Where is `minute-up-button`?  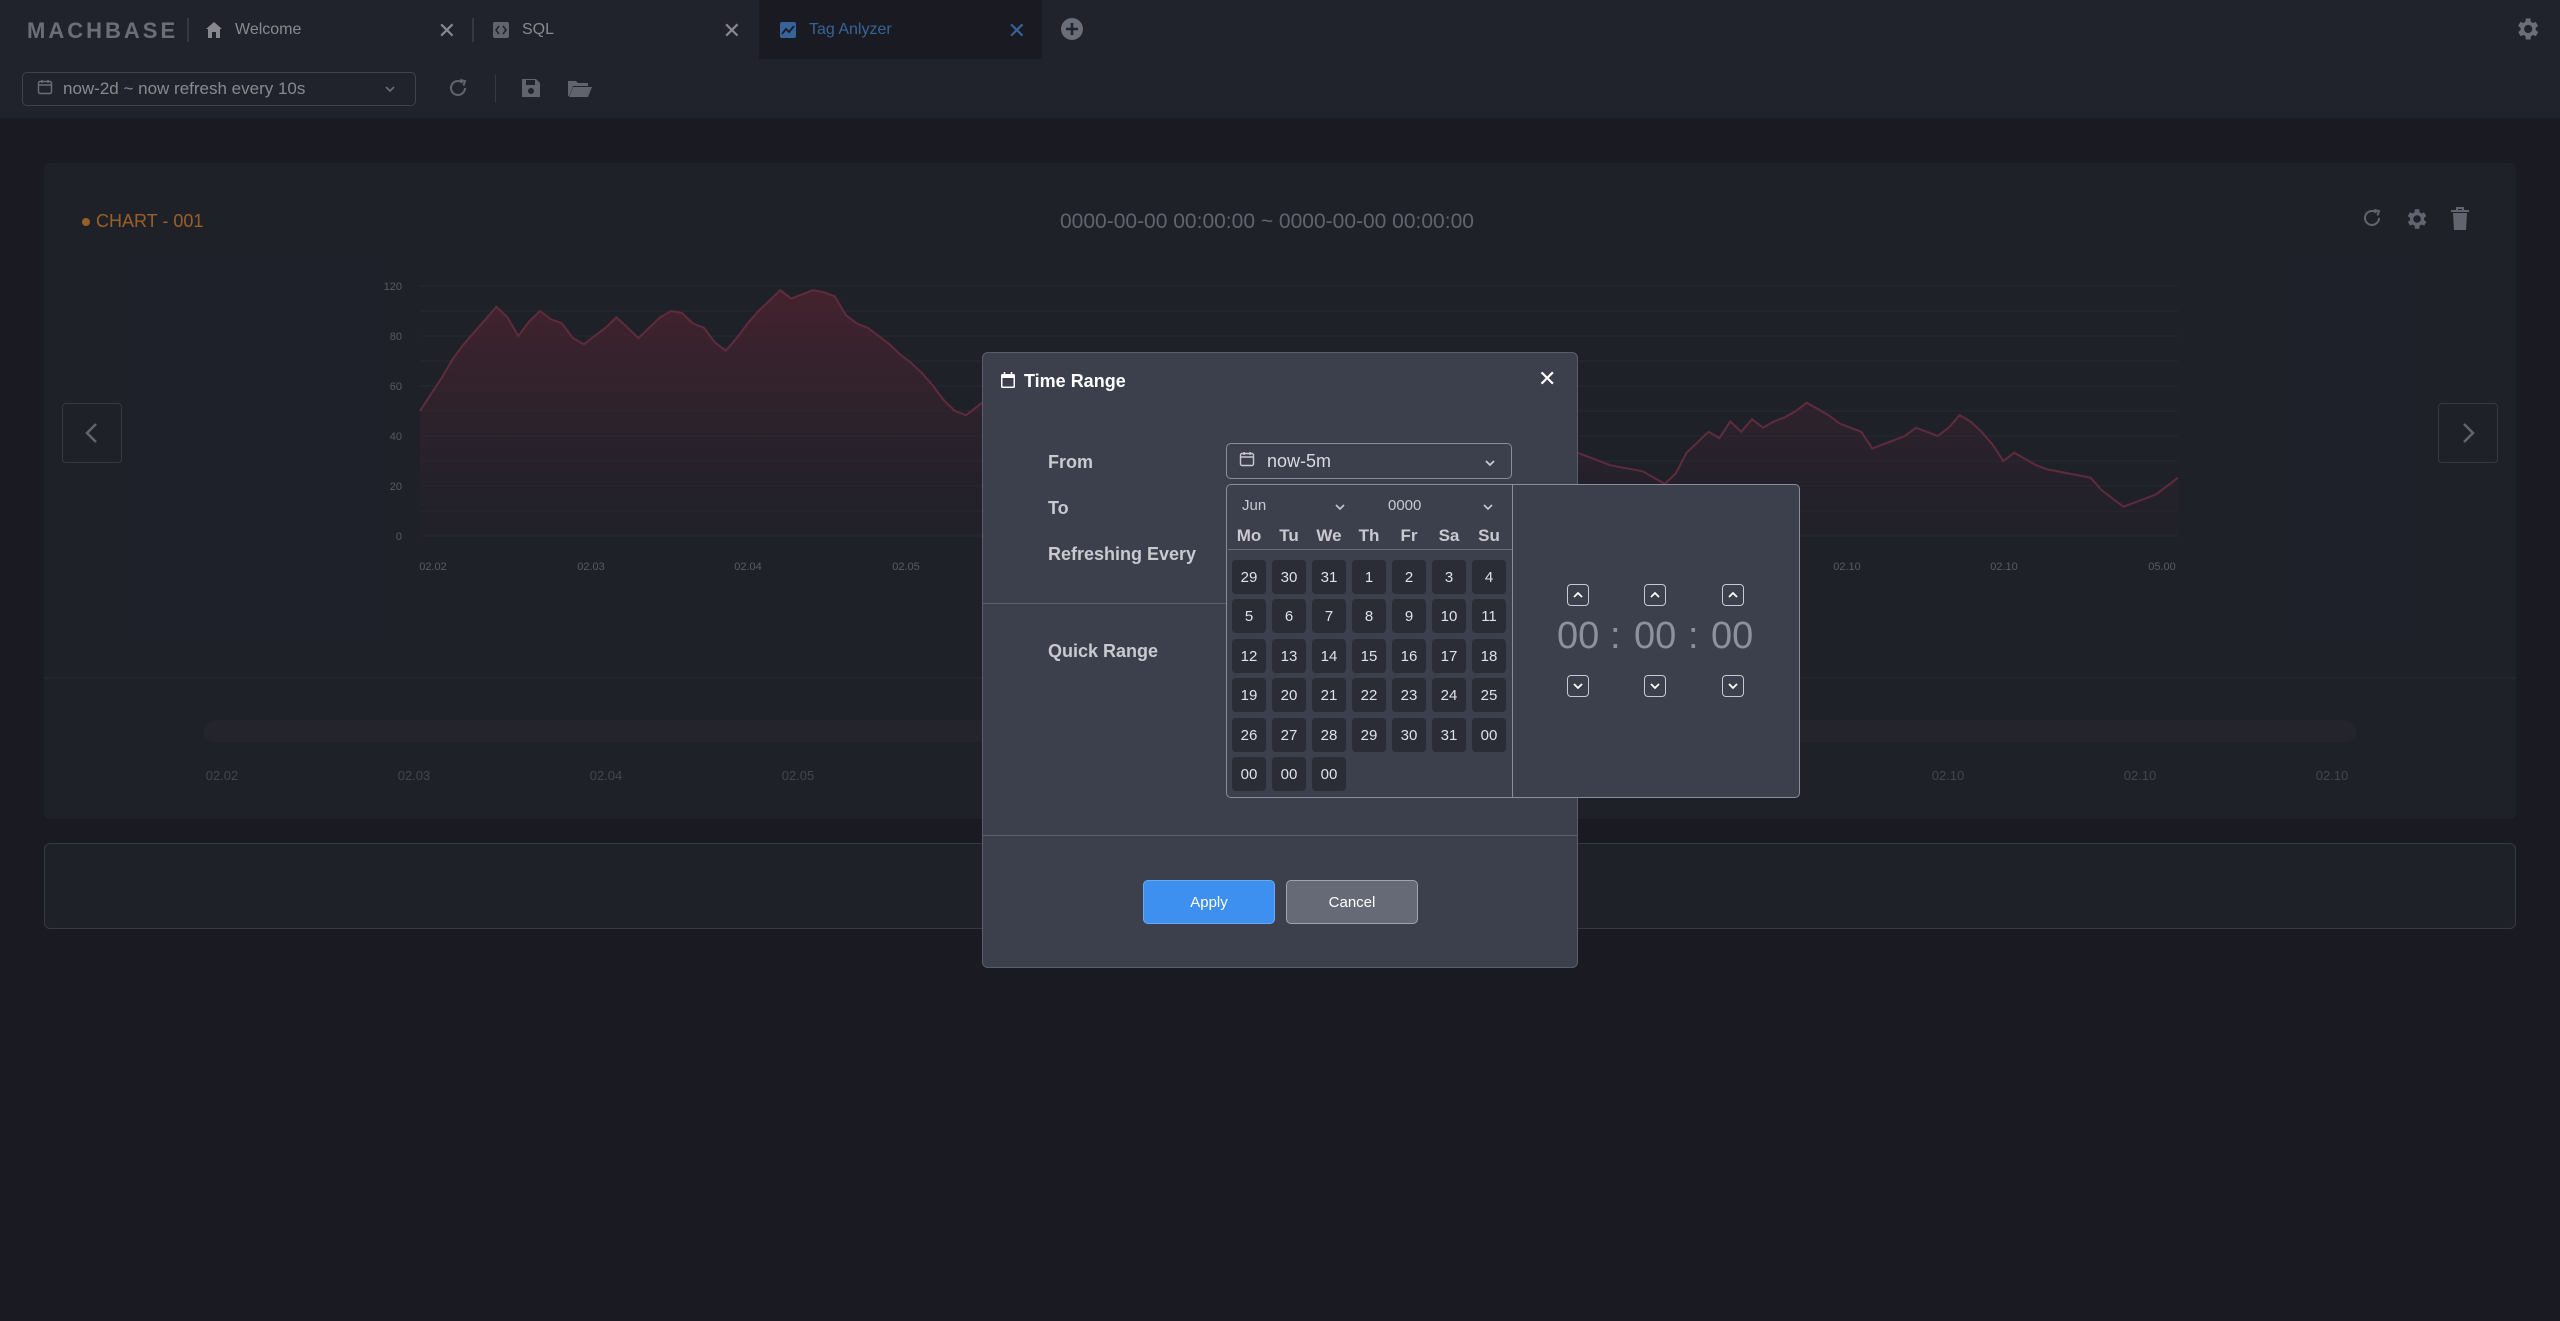 minute-up-button is located at coordinates (1655, 595).